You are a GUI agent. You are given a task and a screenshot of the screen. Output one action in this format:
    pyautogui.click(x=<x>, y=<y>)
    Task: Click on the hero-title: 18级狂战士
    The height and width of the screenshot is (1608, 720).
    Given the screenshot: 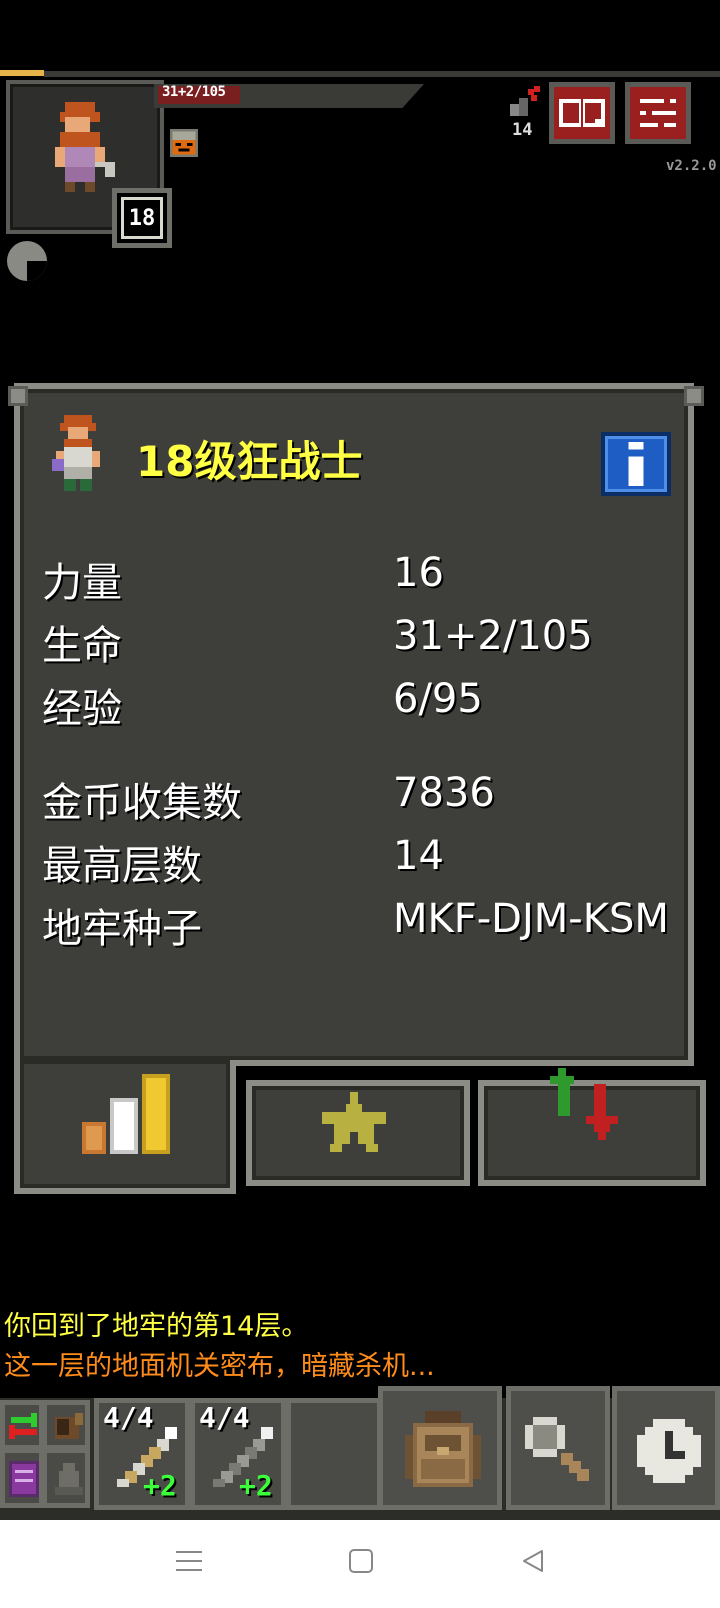 What is the action you would take?
    pyautogui.click(x=249, y=461)
    